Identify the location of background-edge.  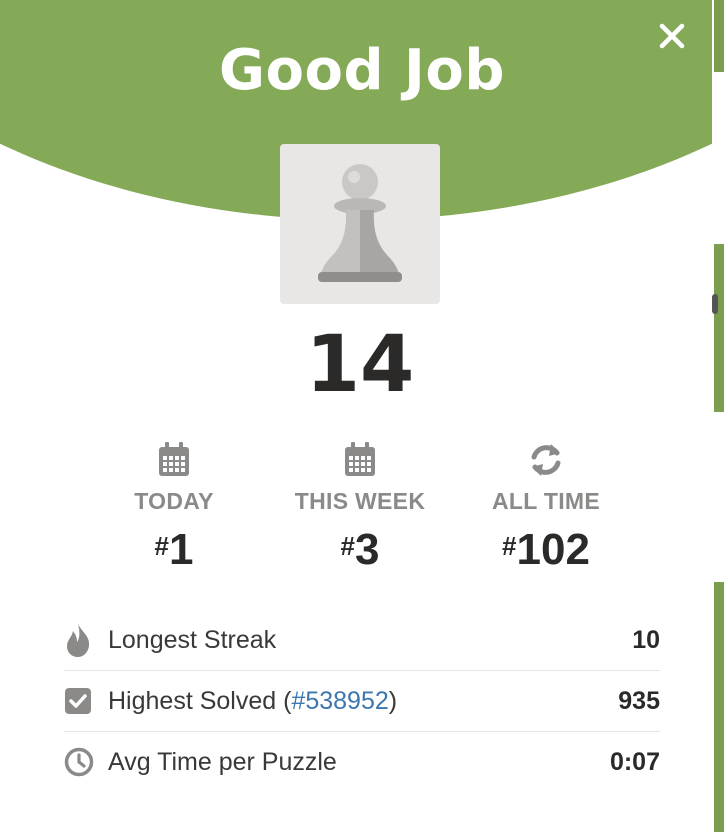
(718, 416).